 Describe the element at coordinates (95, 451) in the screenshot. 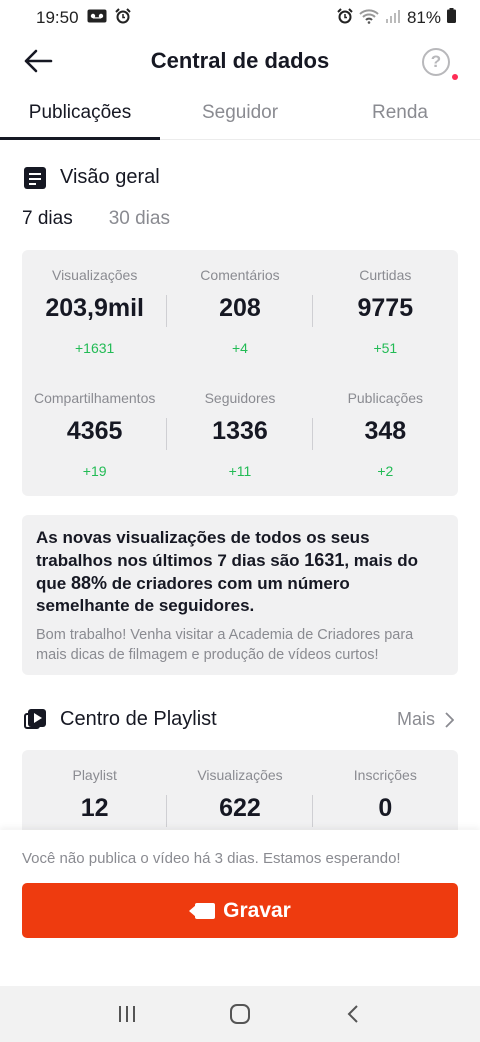

I see `stat-shares: Compartilhamentos 4365 +19` at that location.